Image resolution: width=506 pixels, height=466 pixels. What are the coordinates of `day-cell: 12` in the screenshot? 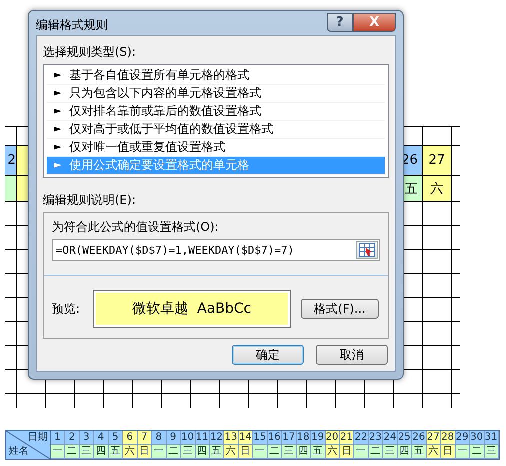 It's located at (217, 438).